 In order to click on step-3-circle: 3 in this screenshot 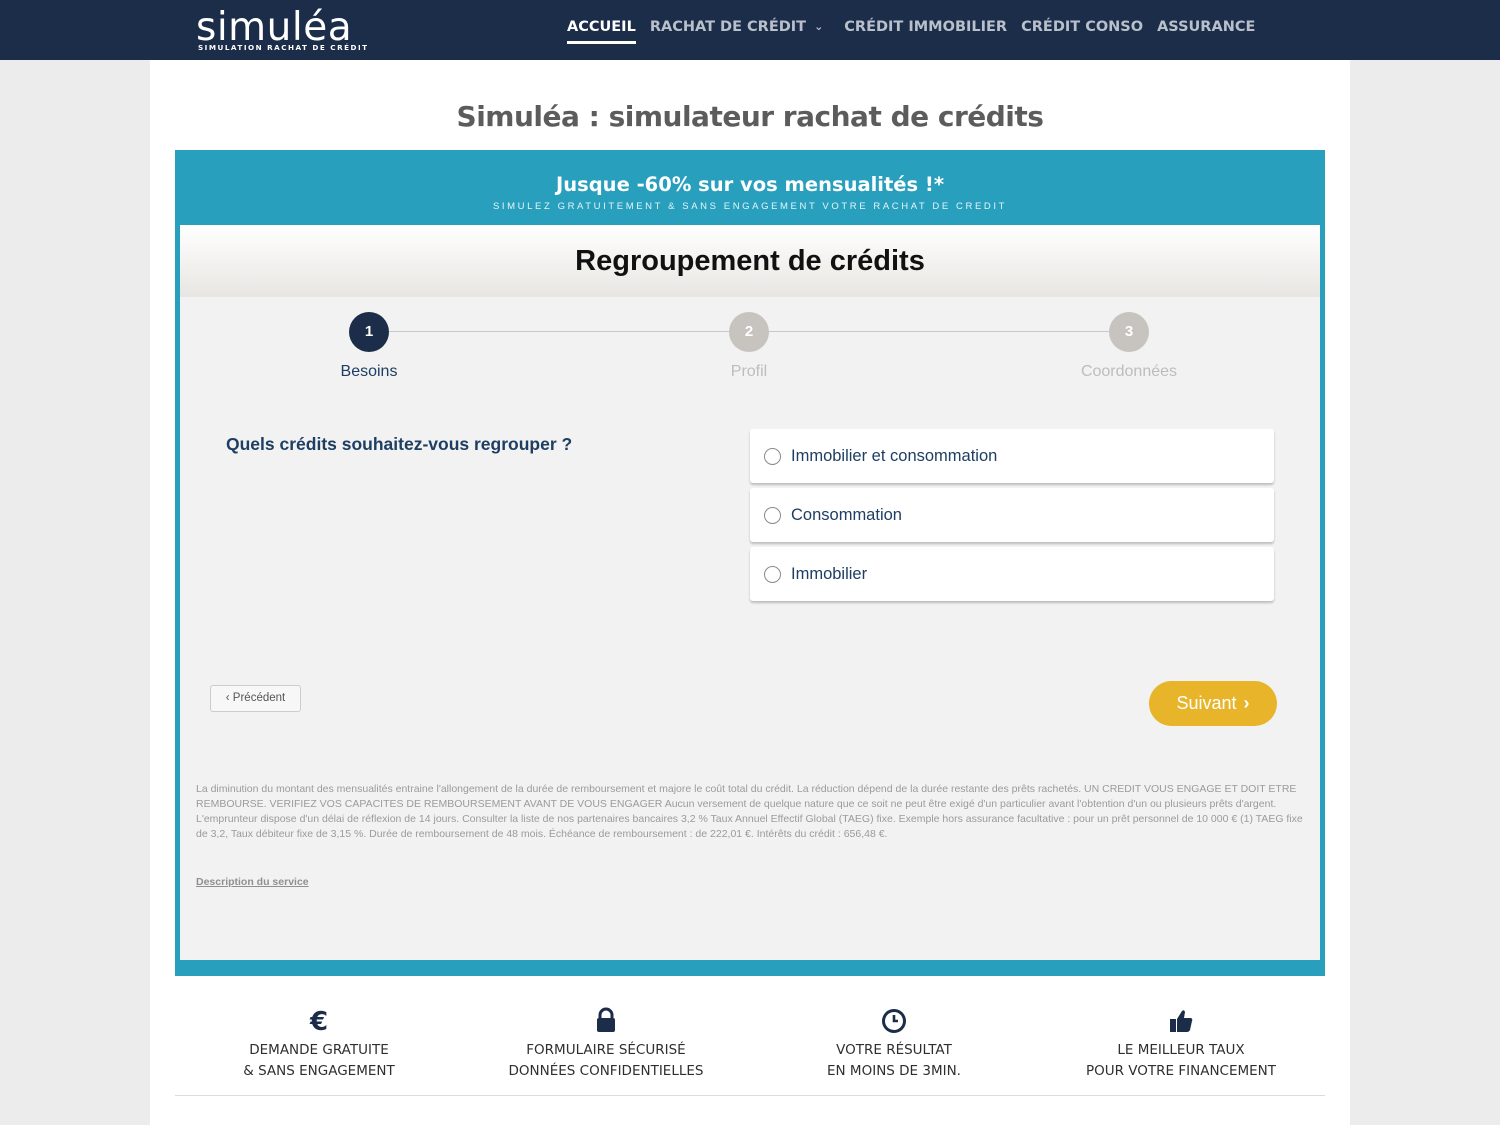, I will do `click(1129, 332)`.